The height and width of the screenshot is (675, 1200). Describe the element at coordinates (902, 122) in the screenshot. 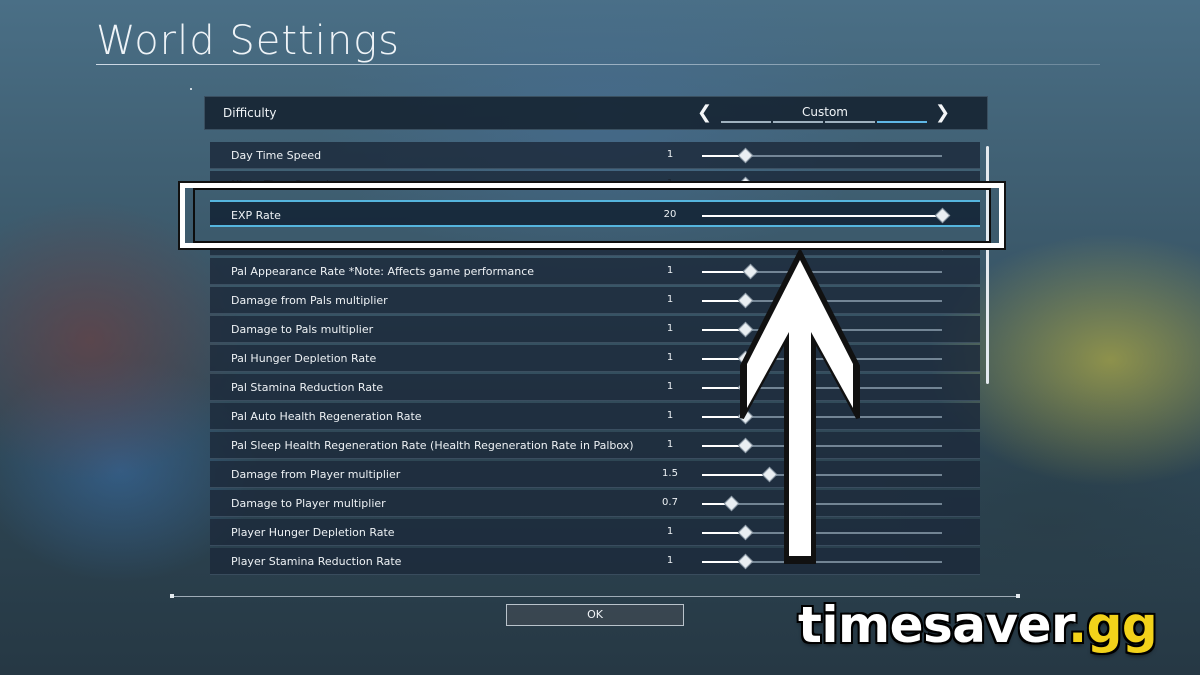

I see `difficulty-segment-active` at that location.